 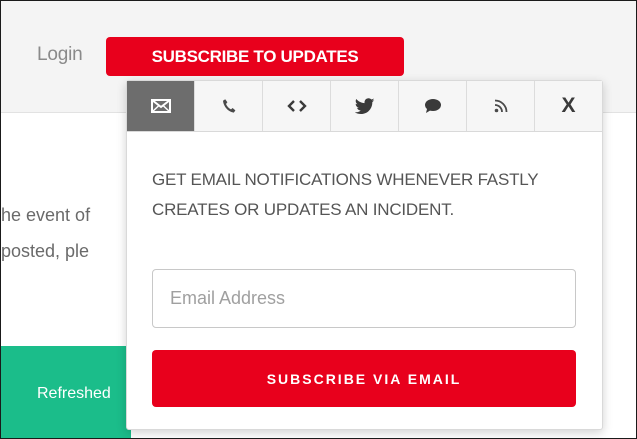 I want to click on chat-bubble-icon, so click(x=432, y=106).